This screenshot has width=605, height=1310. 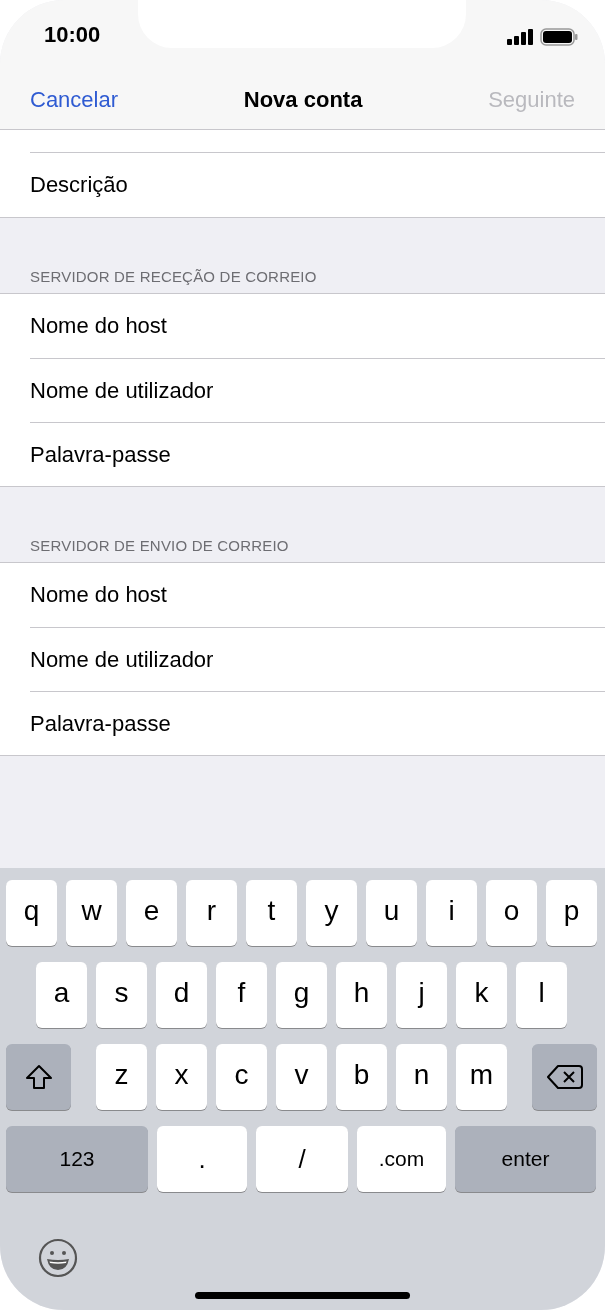 What do you see at coordinates (331, 913) in the screenshot?
I see `keyboard-key: y` at bounding box center [331, 913].